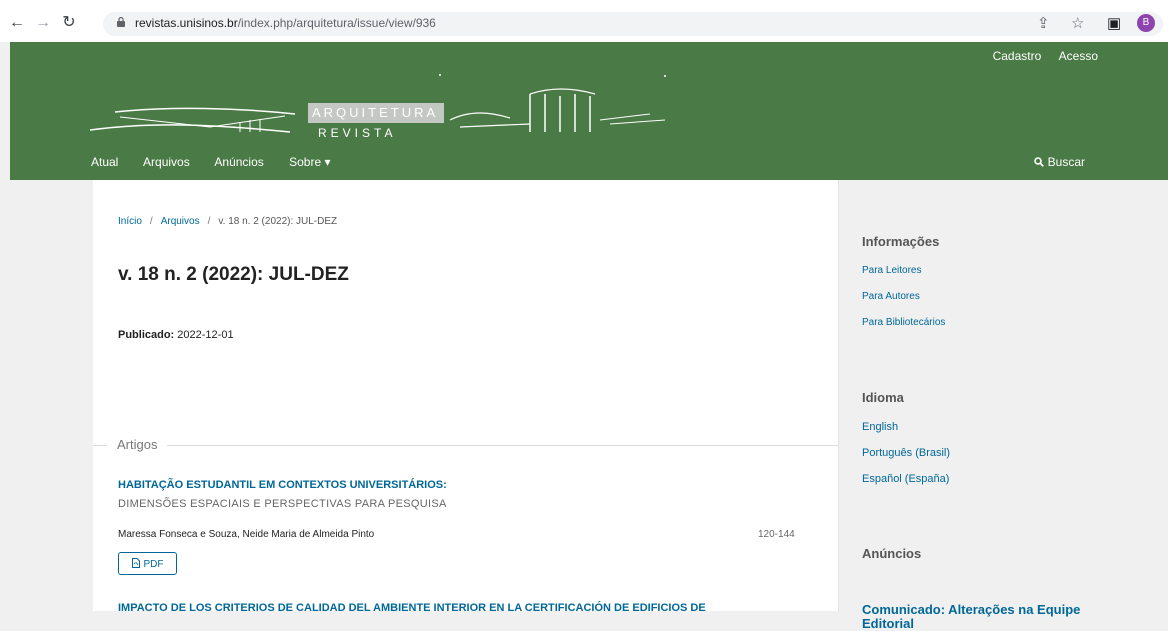 The image size is (1168, 631). Describe the element at coordinates (892, 553) in the screenshot. I see `announcements-block-title: Anúncios` at that location.